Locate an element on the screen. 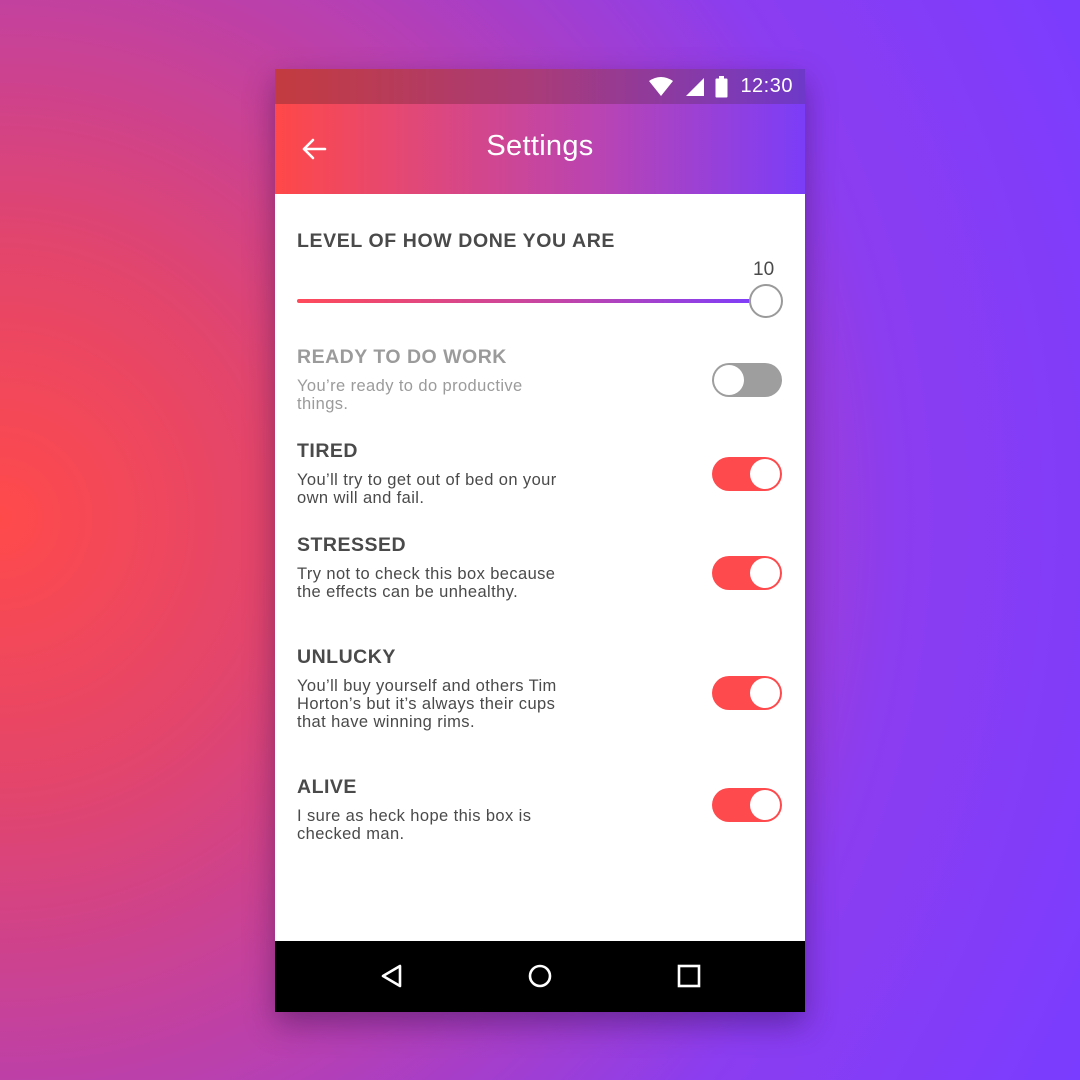 This screenshot has width=1080, height=1080. back-button is located at coordinates (314, 149).